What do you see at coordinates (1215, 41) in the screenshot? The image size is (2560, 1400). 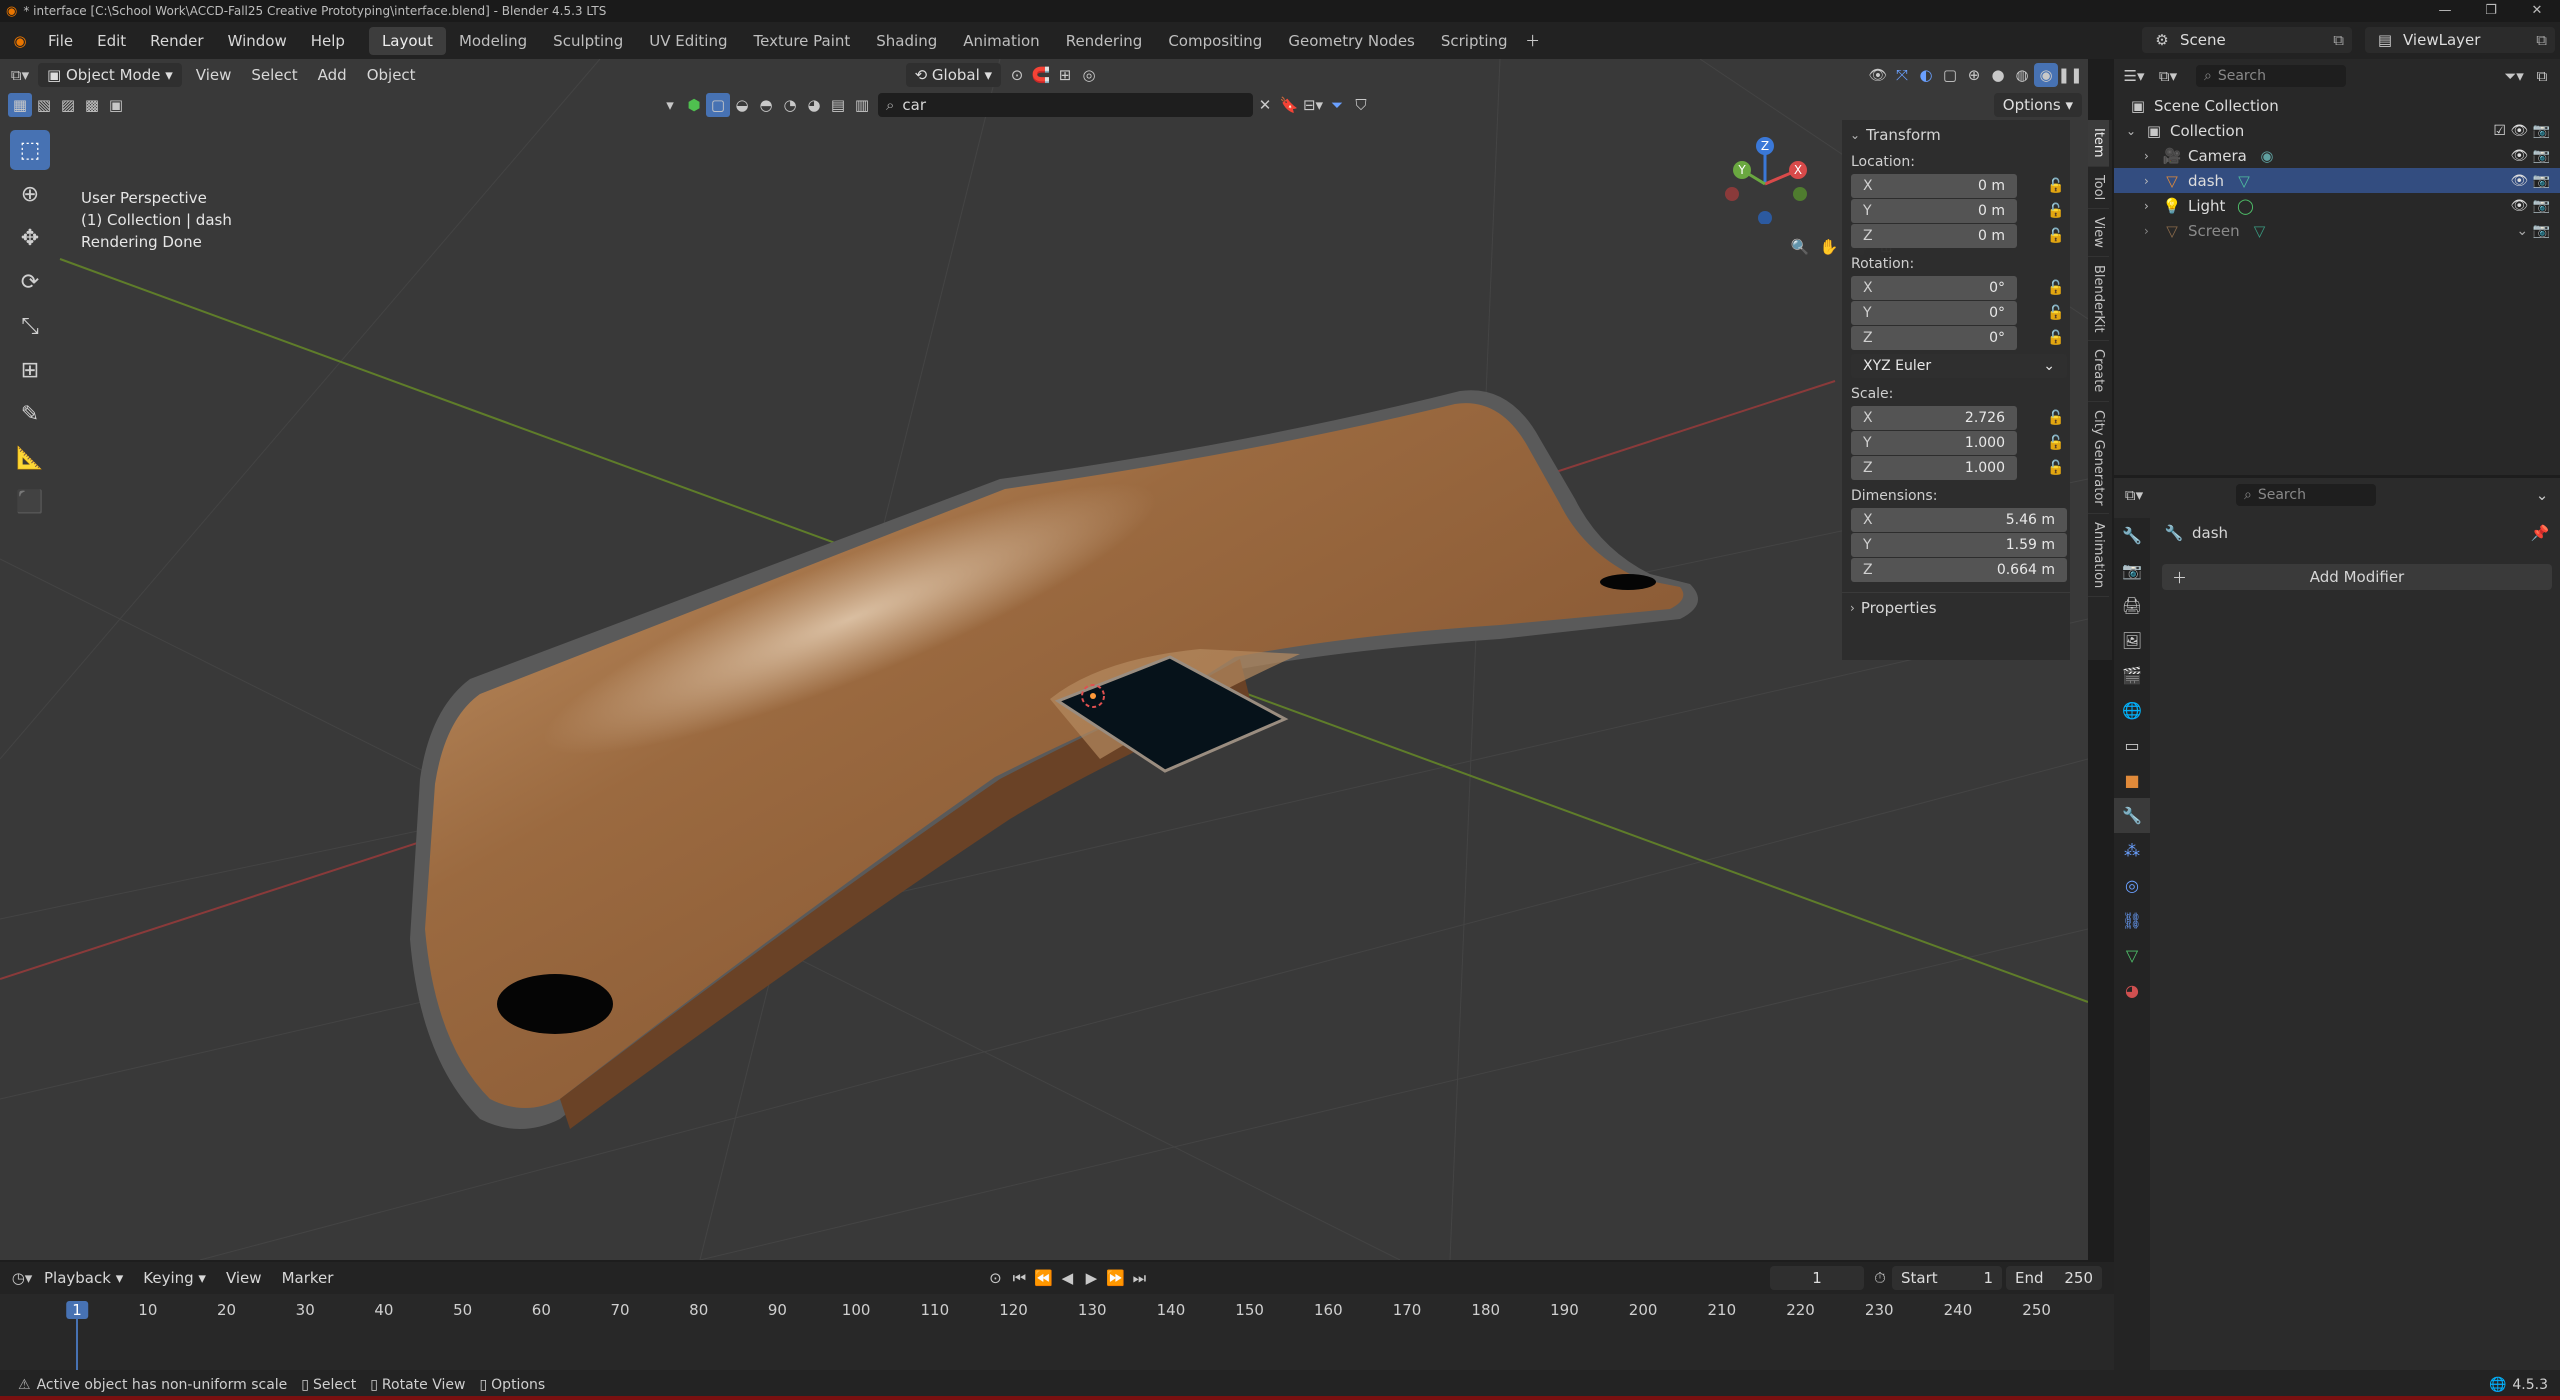 I see `tab-compositing: Compositing` at bounding box center [1215, 41].